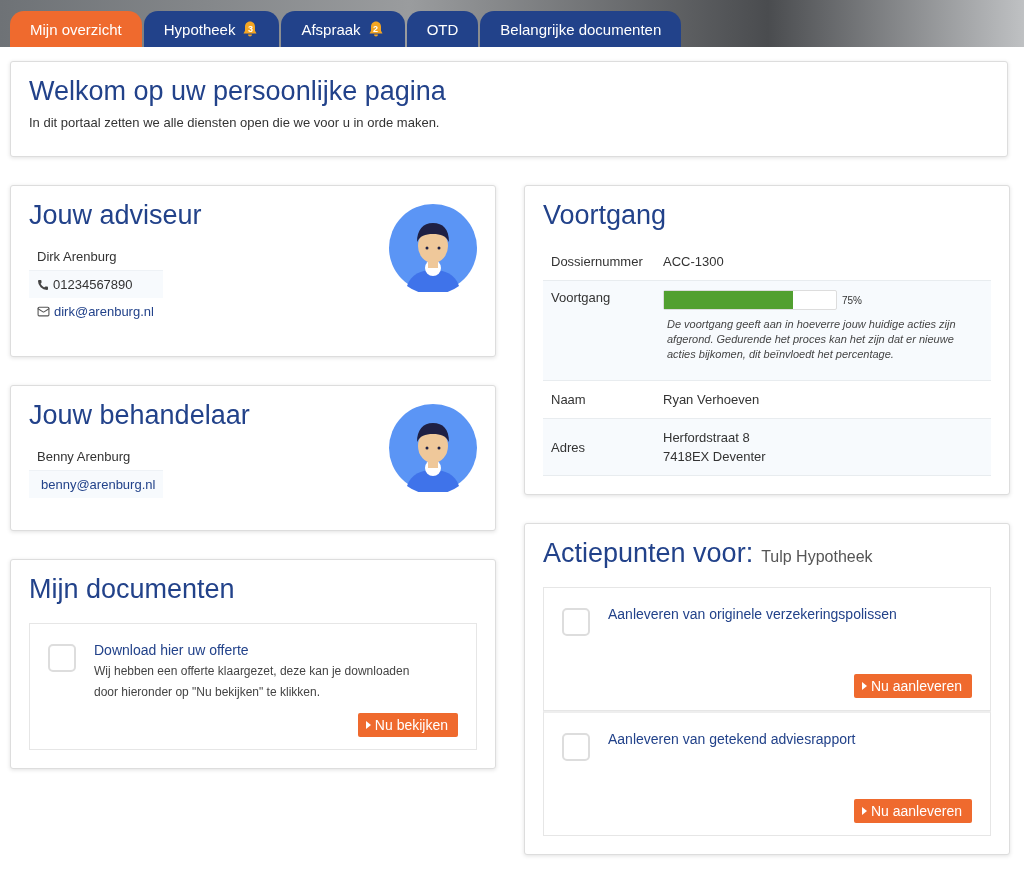  What do you see at coordinates (568, 447) in the screenshot?
I see `row-label: Adres` at bounding box center [568, 447].